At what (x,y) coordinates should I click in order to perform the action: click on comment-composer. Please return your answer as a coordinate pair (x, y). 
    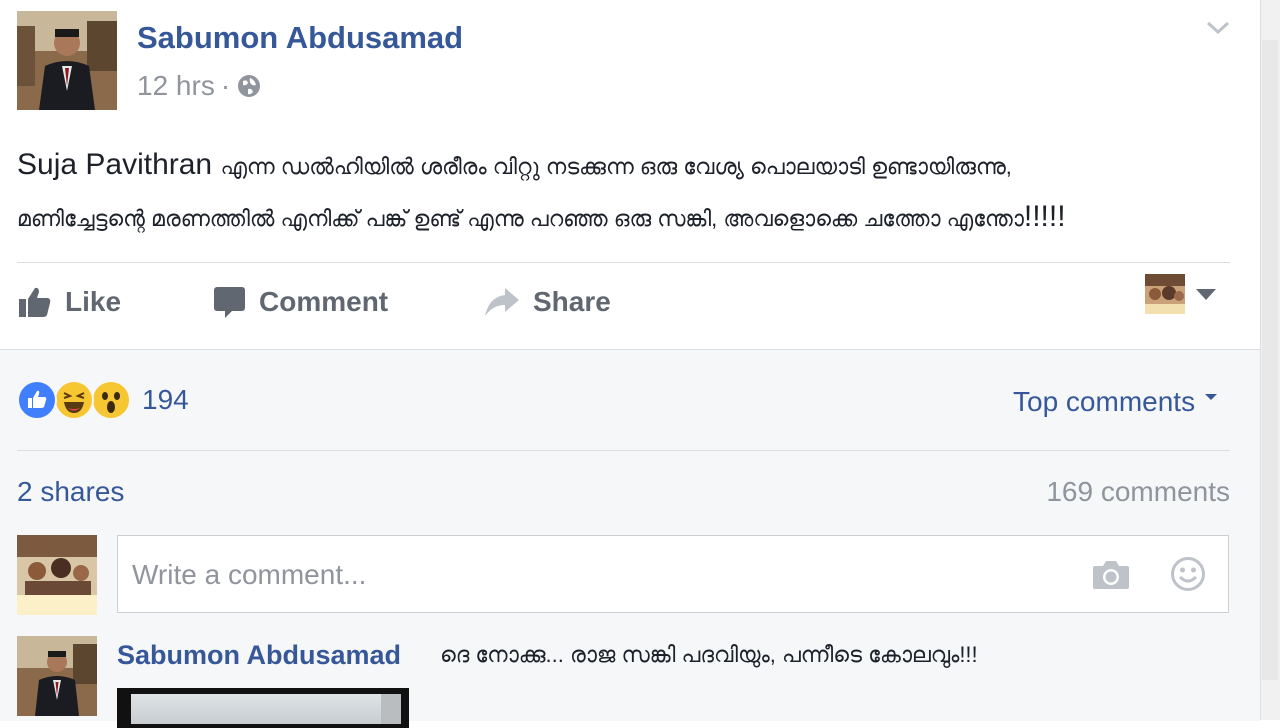
    Looking at the image, I should click on (673, 574).